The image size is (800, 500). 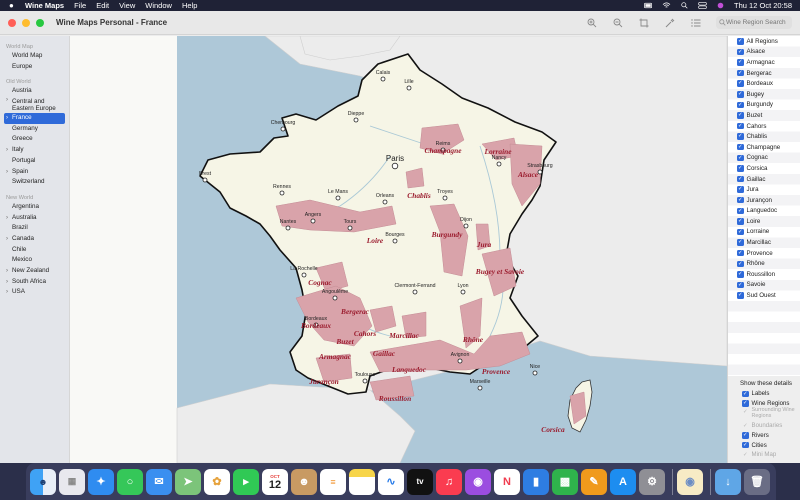 I want to click on wine-region-label: Jurançon, so click(x=323, y=381).